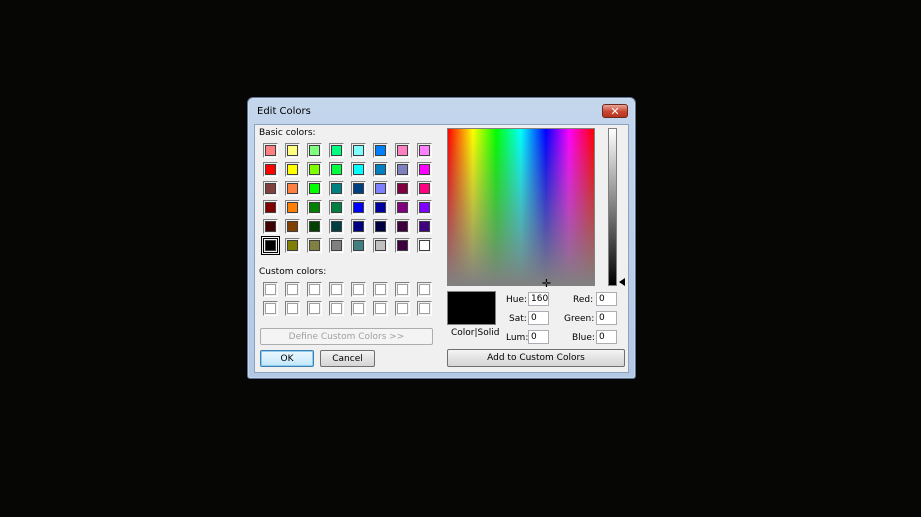 The image size is (921, 517). I want to click on add-to-custom-colors-button: Add to Custom Colors, so click(536, 358).